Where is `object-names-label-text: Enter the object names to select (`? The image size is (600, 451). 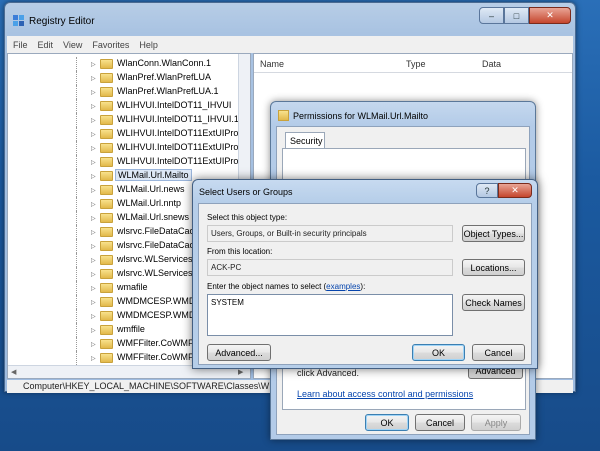 object-names-label-text: Enter the object names to select ( is located at coordinates (267, 286).